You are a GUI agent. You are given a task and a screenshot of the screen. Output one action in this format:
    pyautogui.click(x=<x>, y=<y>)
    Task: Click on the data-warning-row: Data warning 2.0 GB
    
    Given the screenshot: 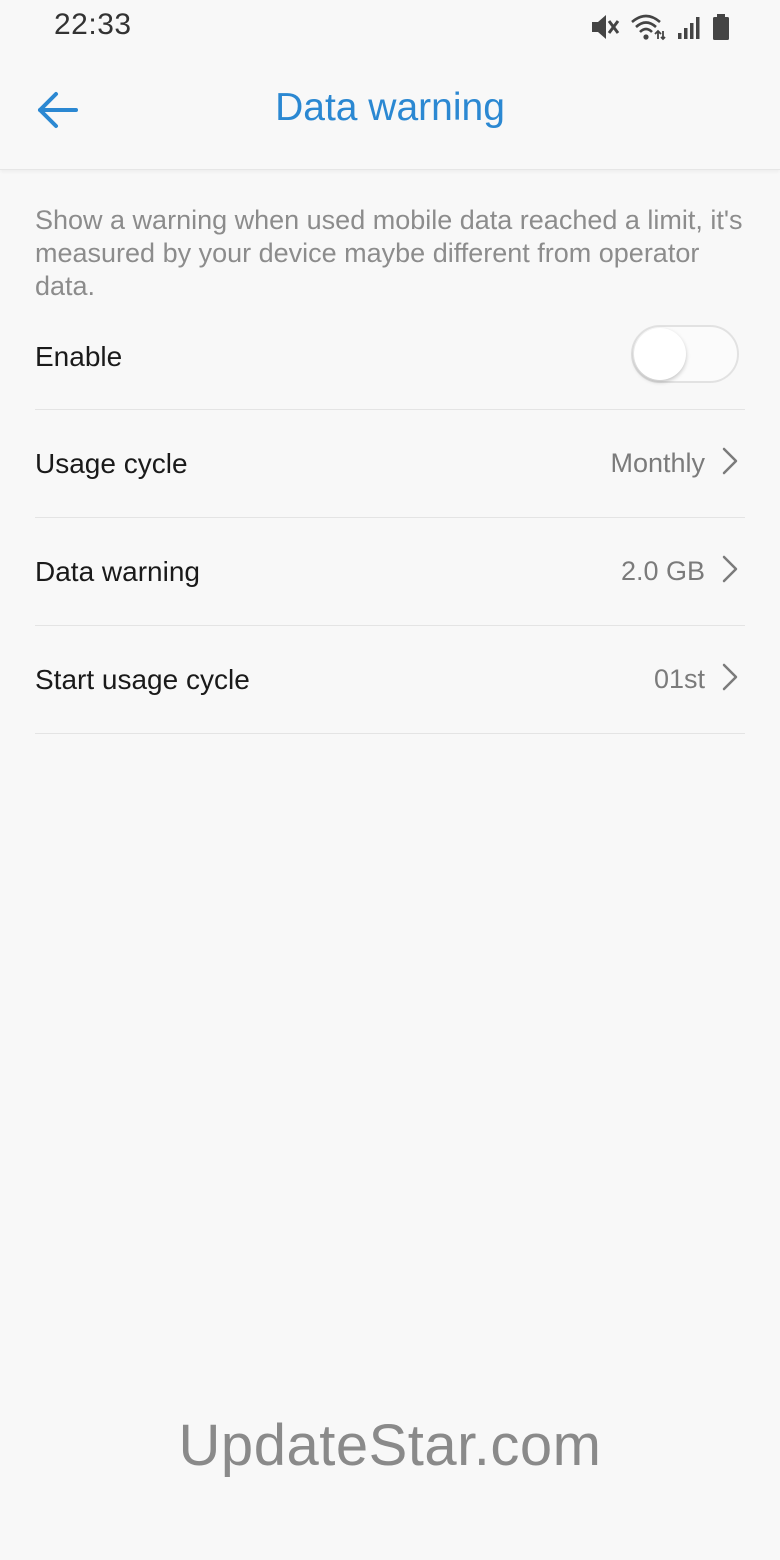 What is the action you would take?
    pyautogui.click(x=390, y=572)
    